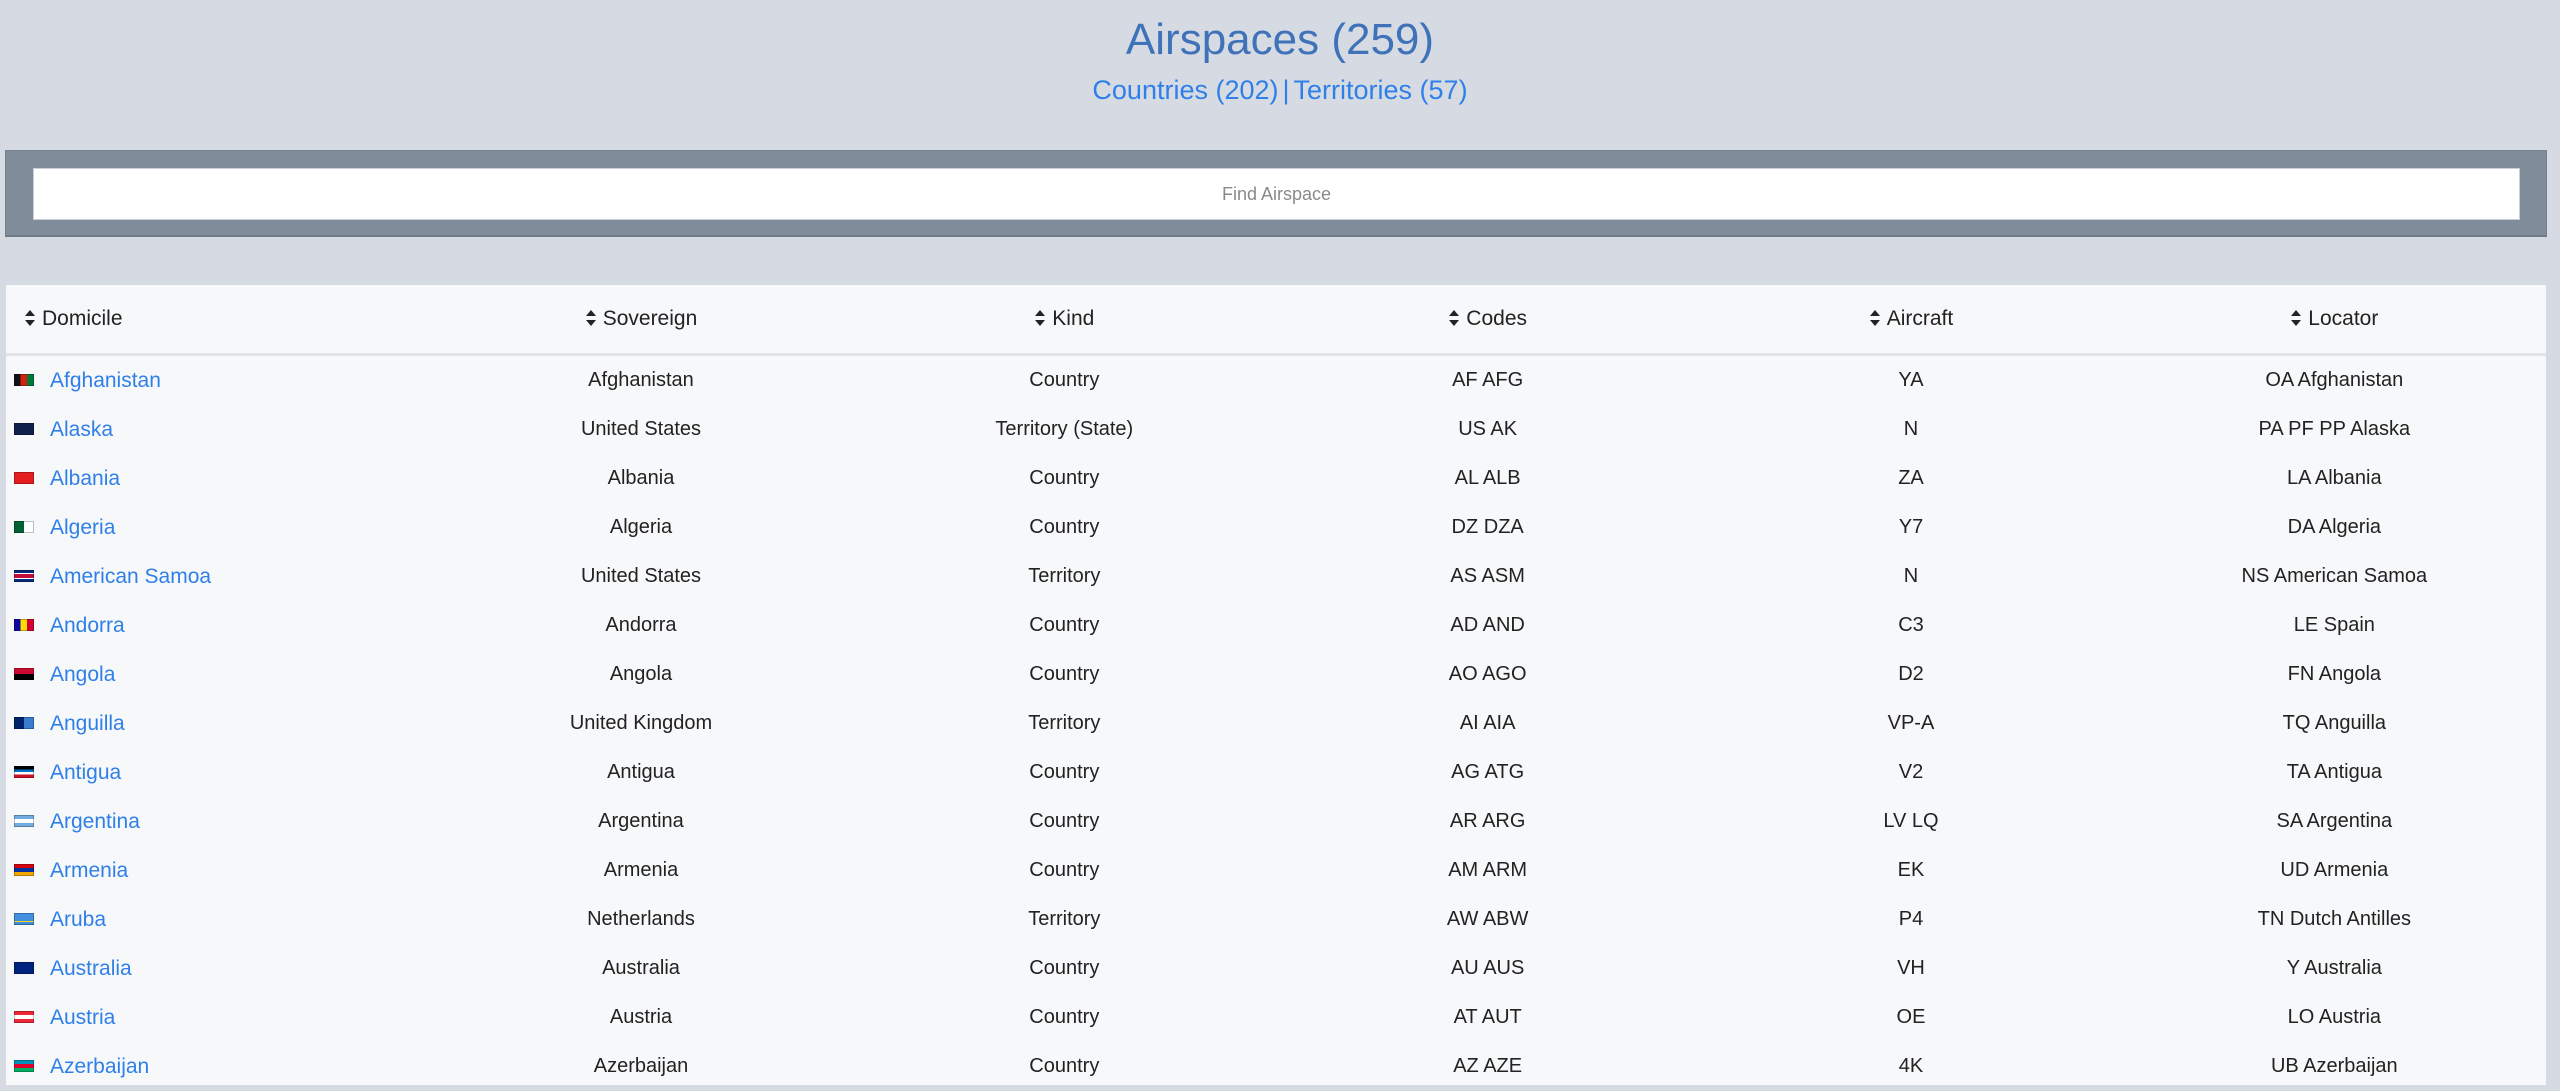  What do you see at coordinates (640, 320) in the screenshot?
I see `column-header-sovereign: Sovereign` at bounding box center [640, 320].